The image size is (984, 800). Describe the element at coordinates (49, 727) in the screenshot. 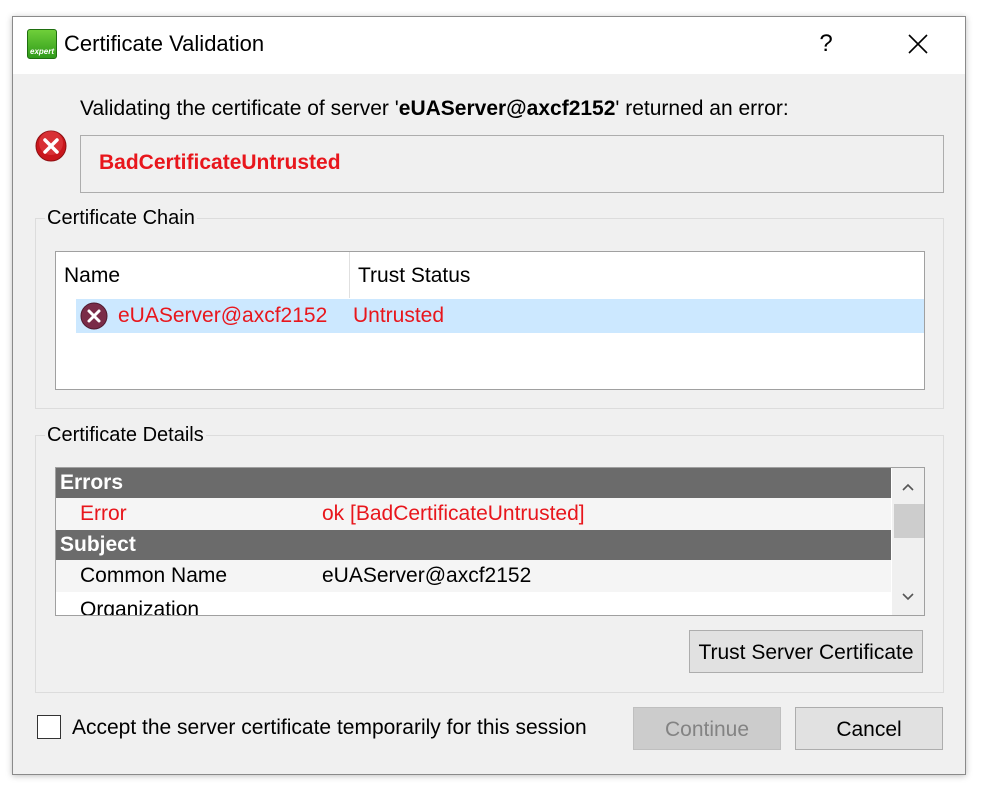

I see `accept-temporarily-checkbox` at that location.